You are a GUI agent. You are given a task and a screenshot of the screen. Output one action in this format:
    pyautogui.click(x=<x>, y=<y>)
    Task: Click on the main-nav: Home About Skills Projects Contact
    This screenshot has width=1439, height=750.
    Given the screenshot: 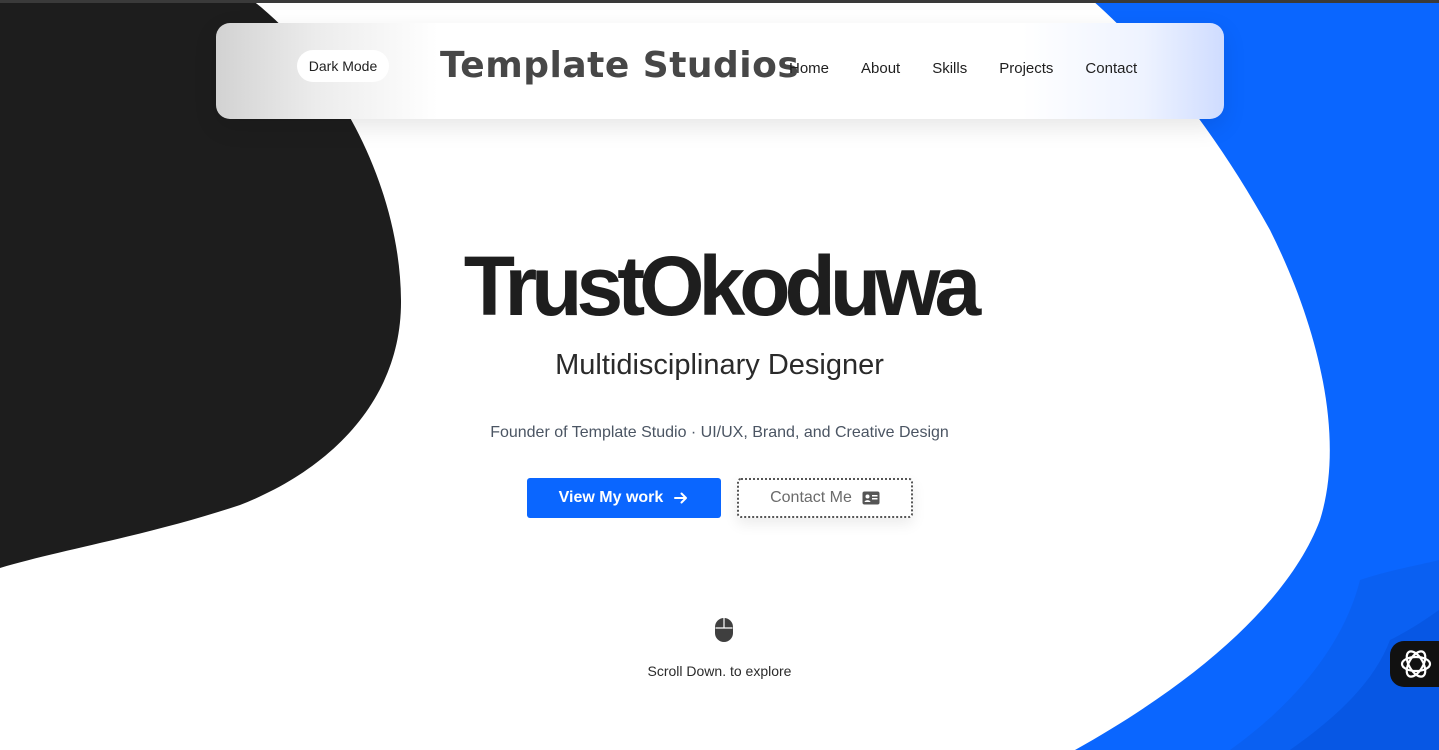 What is the action you would take?
    pyautogui.click(x=963, y=68)
    